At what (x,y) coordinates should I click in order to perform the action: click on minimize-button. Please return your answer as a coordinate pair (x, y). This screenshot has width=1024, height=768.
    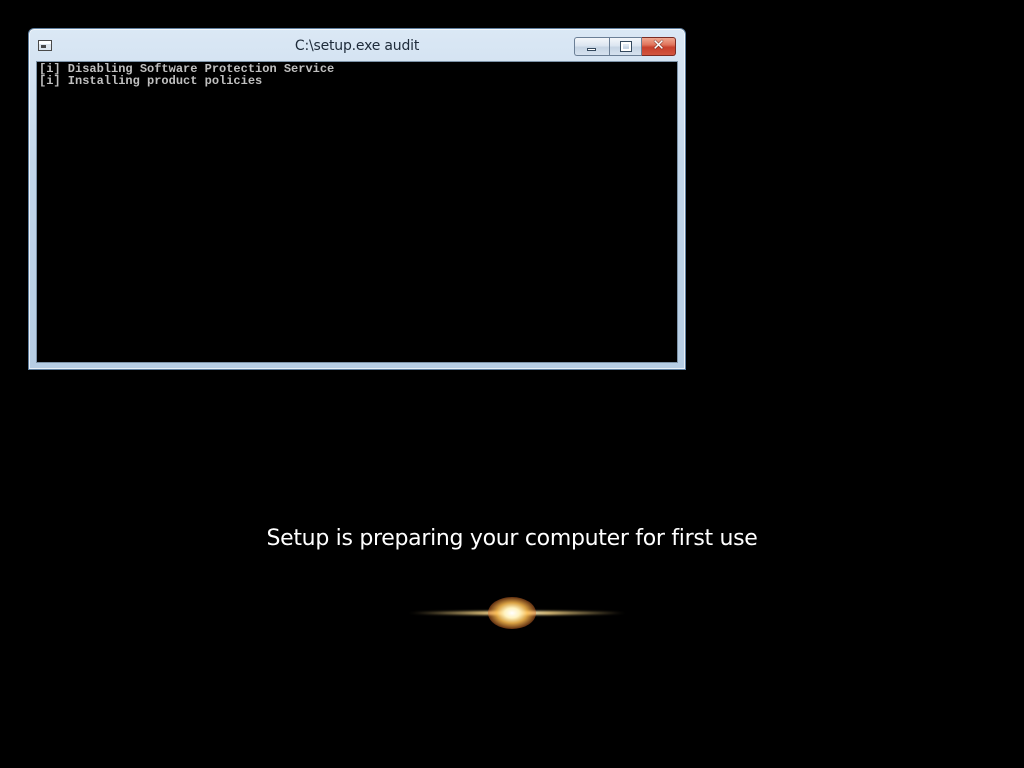
    Looking at the image, I should click on (591, 46).